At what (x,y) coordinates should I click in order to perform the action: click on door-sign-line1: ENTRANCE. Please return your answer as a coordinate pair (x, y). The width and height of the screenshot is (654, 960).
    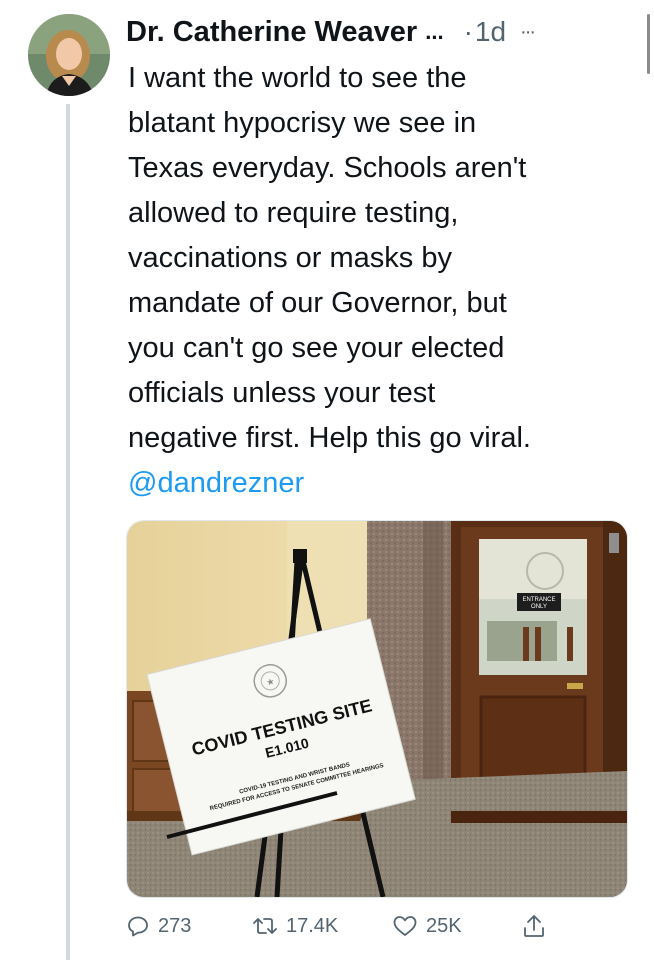
    Looking at the image, I should click on (538, 600).